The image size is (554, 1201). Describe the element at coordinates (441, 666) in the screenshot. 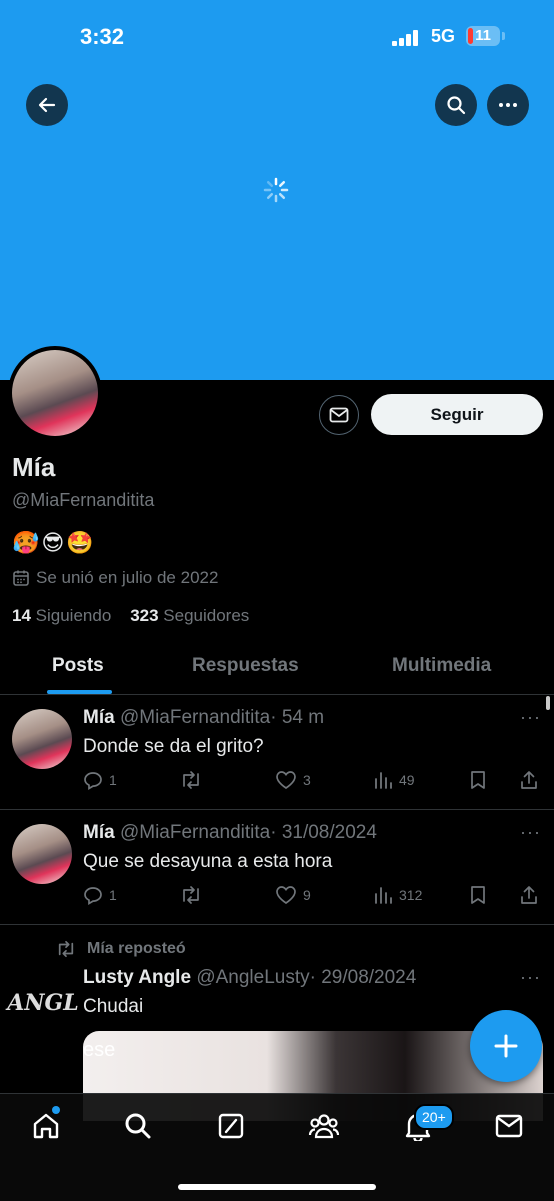

I see `tab-media: Multimedia` at that location.